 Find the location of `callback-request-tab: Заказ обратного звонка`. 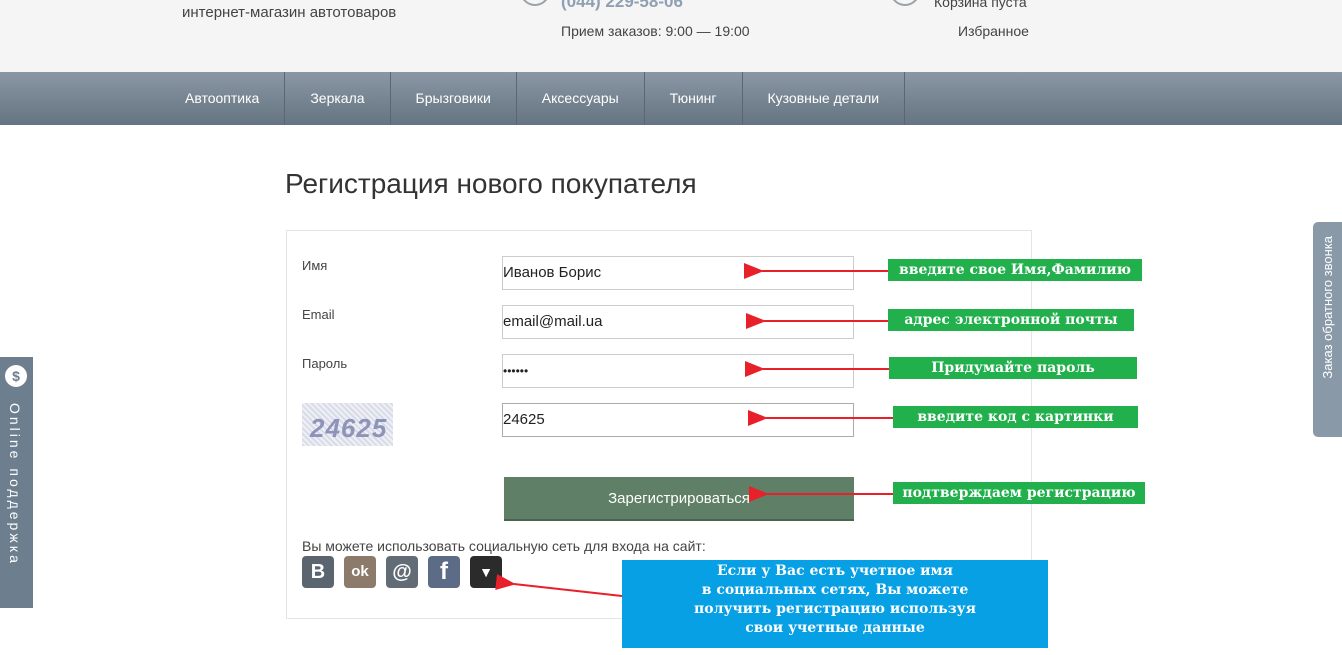

callback-request-tab: Заказ обратного звонка is located at coordinates (1327, 329).